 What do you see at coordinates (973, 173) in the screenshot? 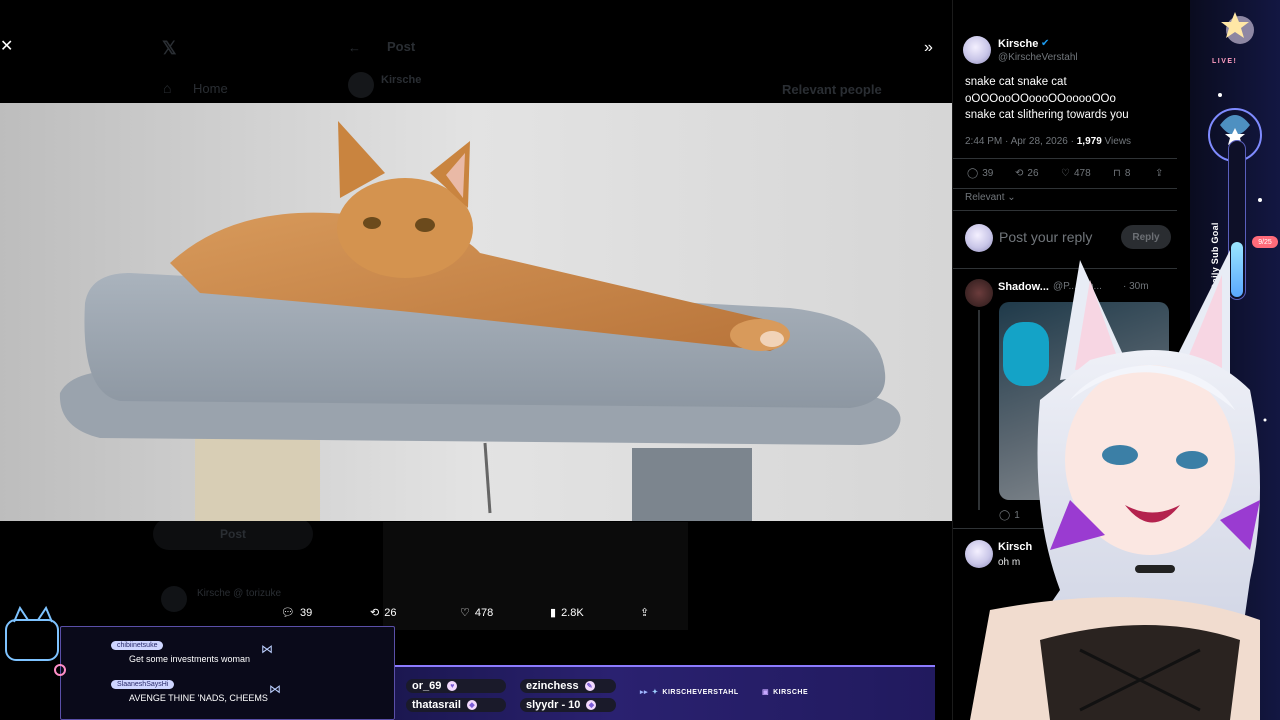
I see `reply-icon: ◯` at bounding box center [973, 173].